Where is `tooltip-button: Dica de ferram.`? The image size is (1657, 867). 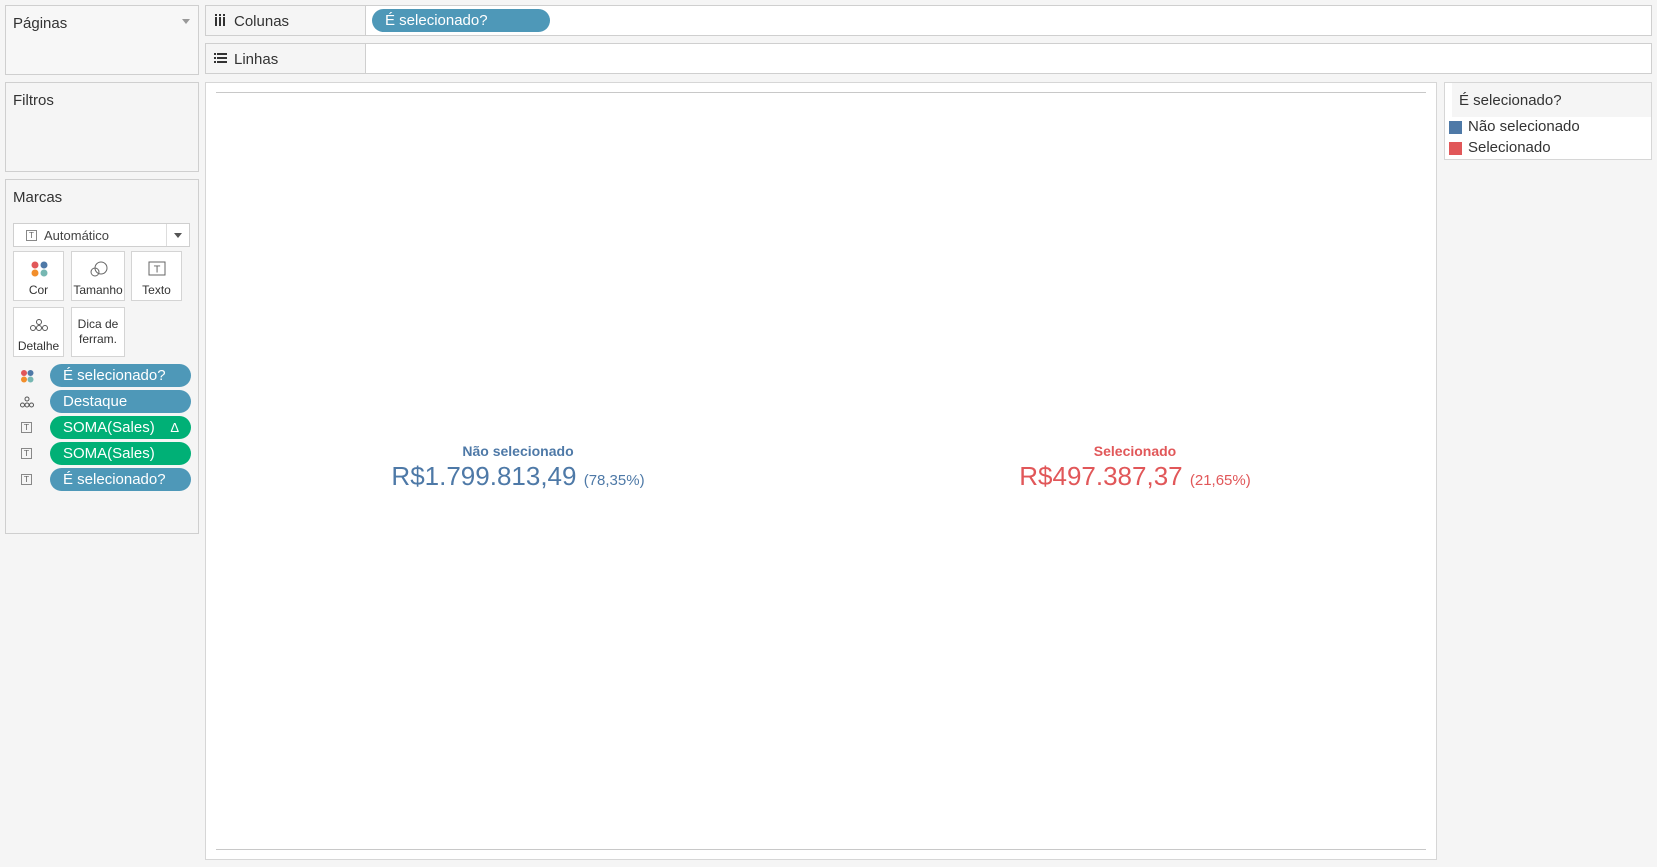
tooltip-button: Dica de ferram. is located at coordinates (98, 332).